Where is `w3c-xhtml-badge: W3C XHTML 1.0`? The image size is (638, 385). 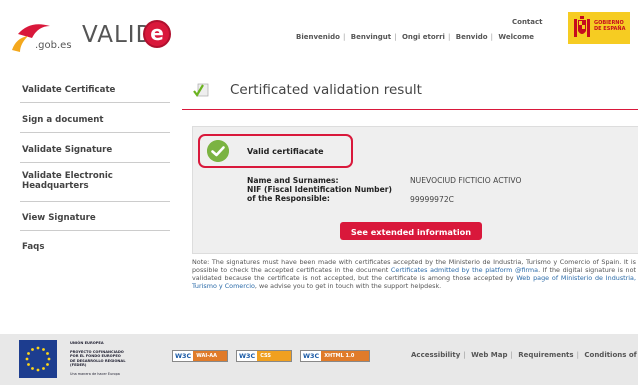 w3c-xhtml-badge: W3C XHTML 1.0 is located at coordinates (335, 356).